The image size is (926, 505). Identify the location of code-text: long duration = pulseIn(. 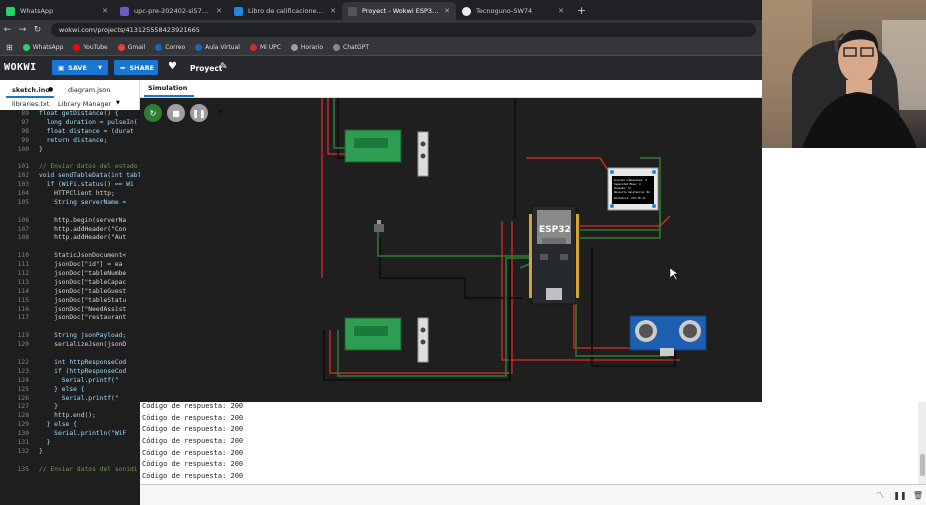
(88, 122).